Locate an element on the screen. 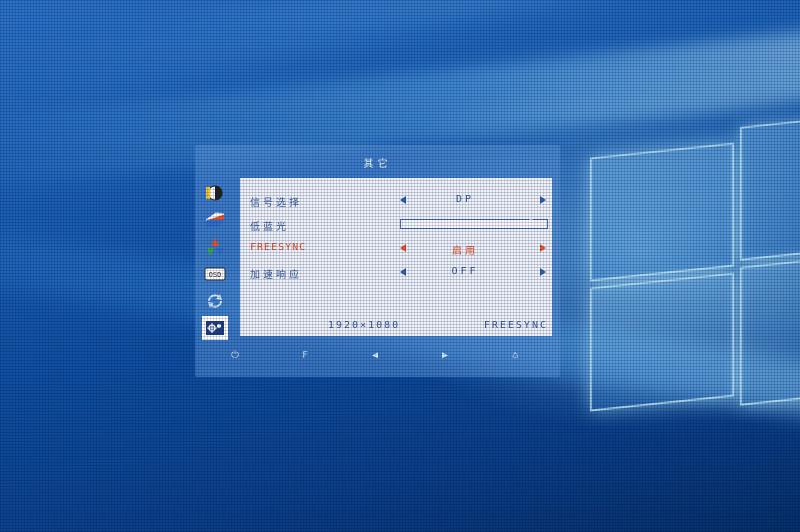  sidebar-item-brightness is located at coordinates (215, 193).